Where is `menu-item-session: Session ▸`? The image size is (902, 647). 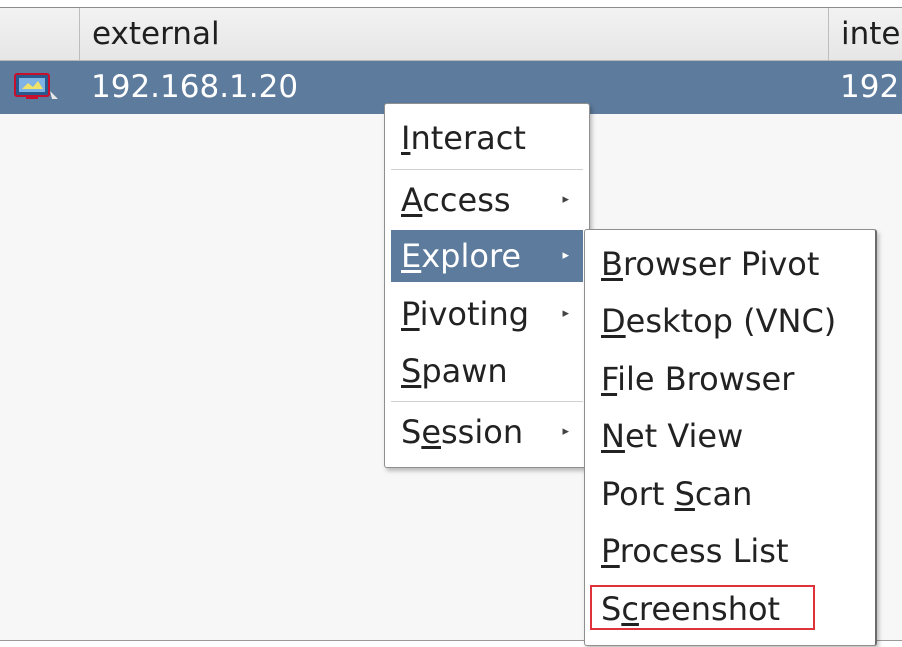
menu-item-session: Session ▸ is located at coordinates (487, 432).